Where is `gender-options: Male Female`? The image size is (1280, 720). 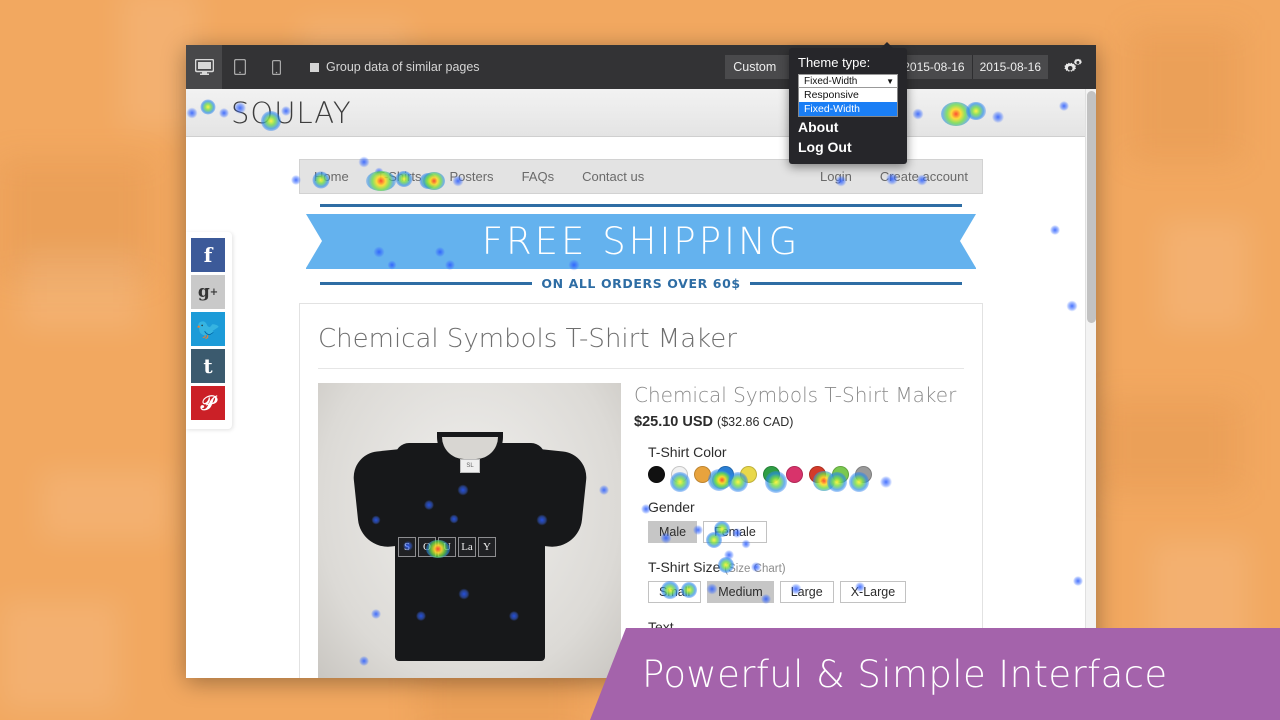
gender-options: Male Female is located at coordinates (806, 532).